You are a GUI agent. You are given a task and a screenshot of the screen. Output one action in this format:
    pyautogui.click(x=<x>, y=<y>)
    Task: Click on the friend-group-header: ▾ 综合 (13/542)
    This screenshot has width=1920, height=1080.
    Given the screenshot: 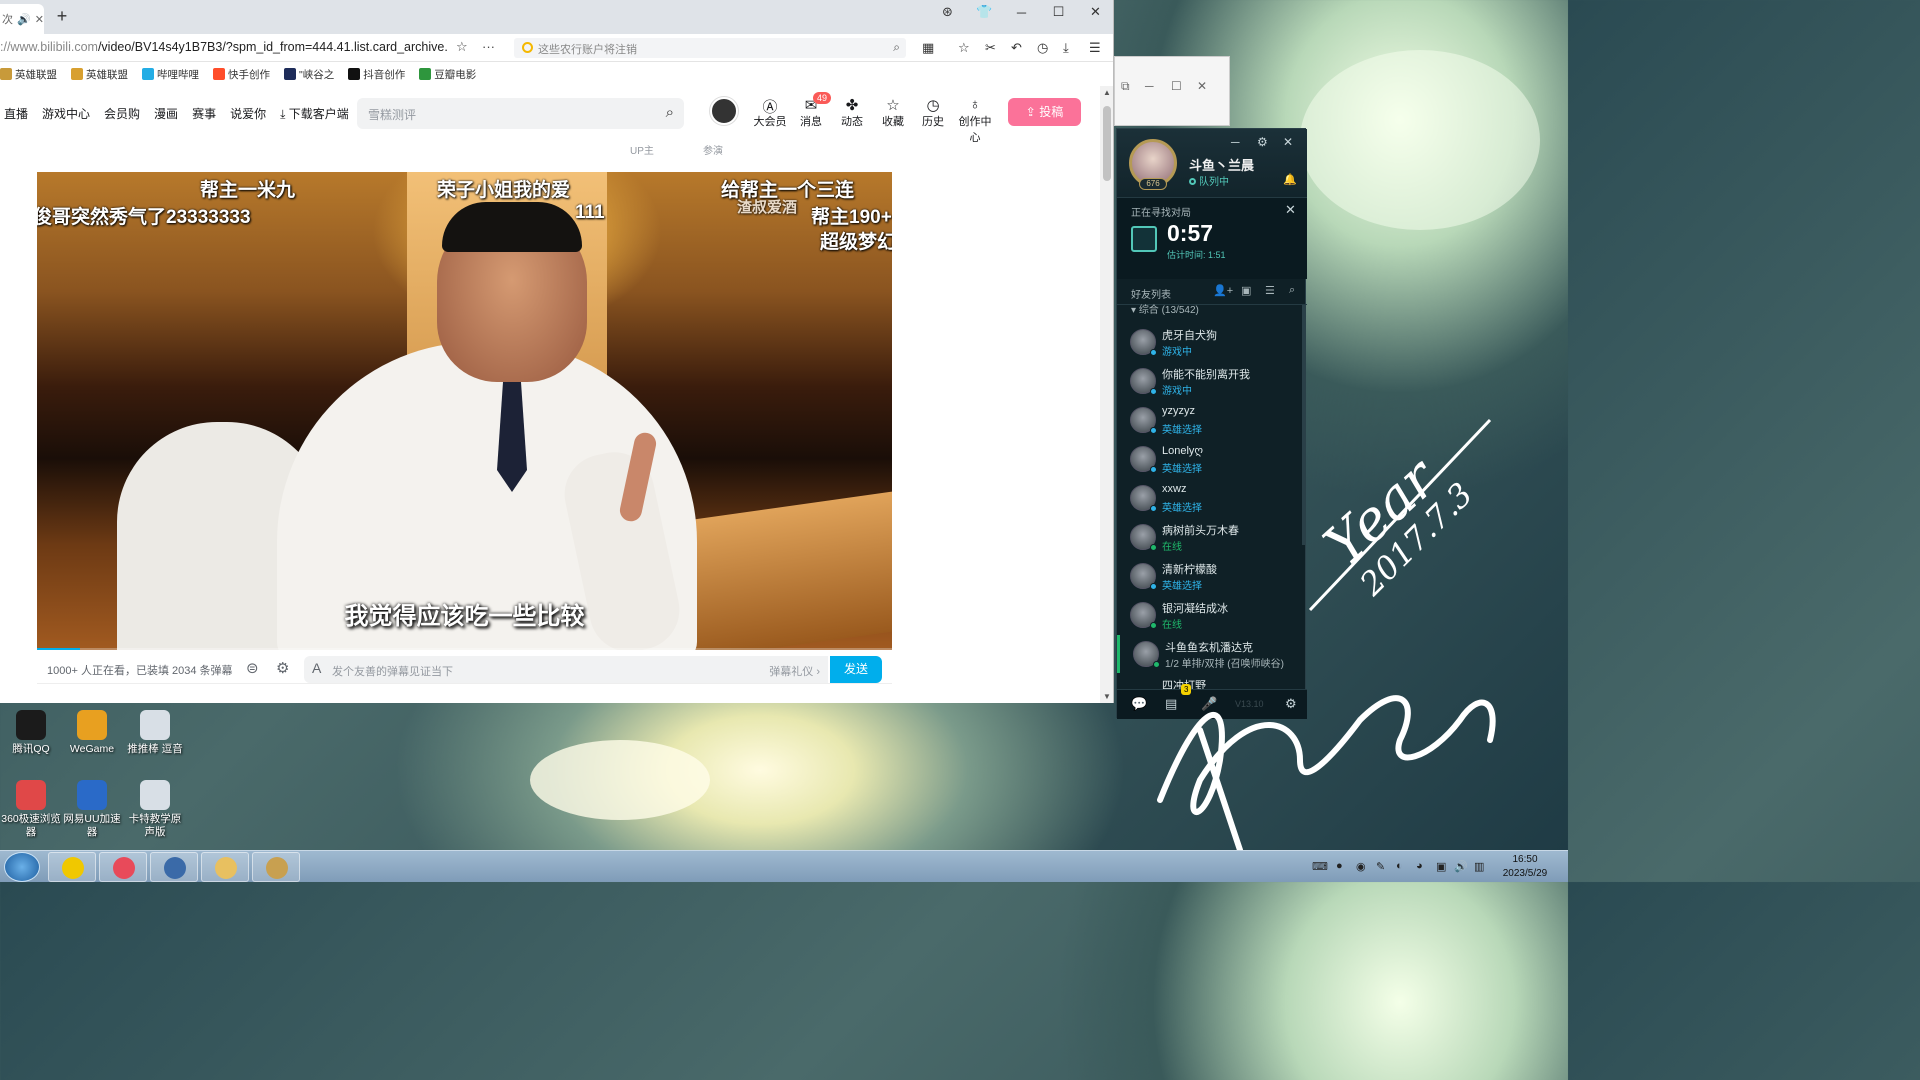 What is the action you would take?
    pyautogui.click(x=1165, y=308)
    